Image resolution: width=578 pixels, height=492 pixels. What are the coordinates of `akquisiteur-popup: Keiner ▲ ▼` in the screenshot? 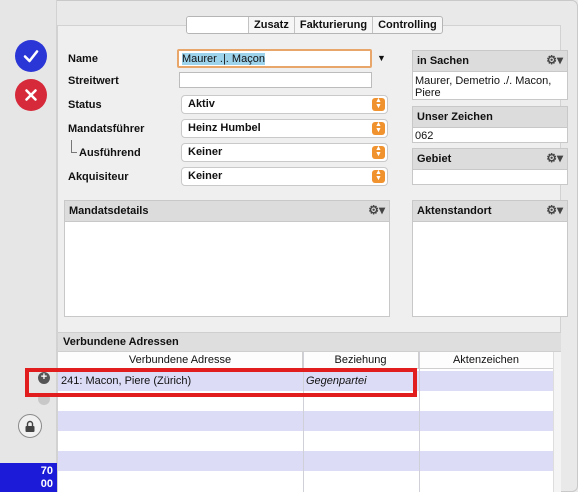 It's located at (284, 176).